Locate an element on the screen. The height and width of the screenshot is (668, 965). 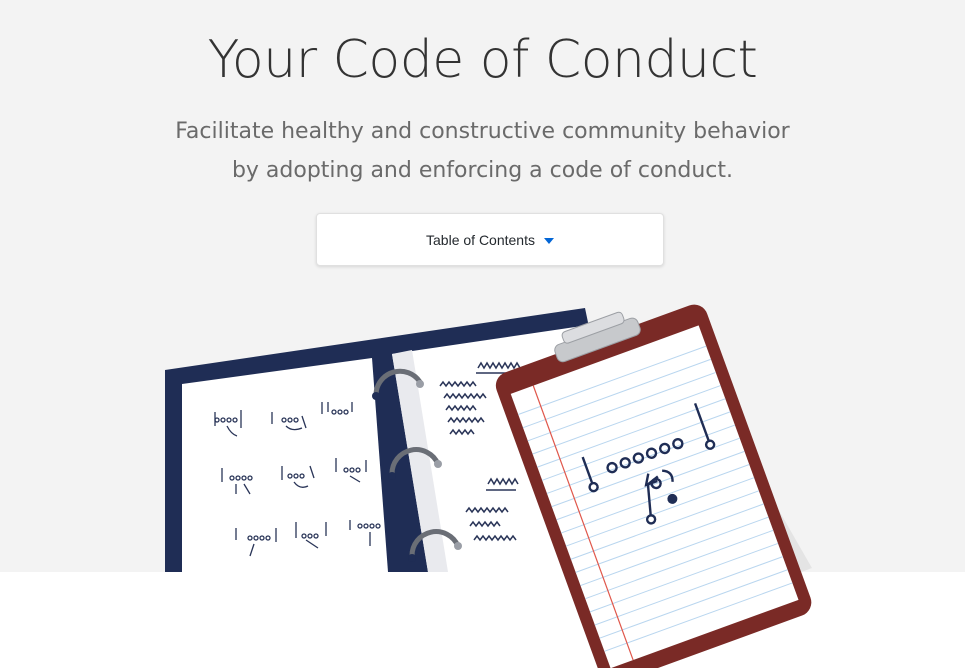
page-title: Your Code of Conduct is located at coordinates (482, 60).